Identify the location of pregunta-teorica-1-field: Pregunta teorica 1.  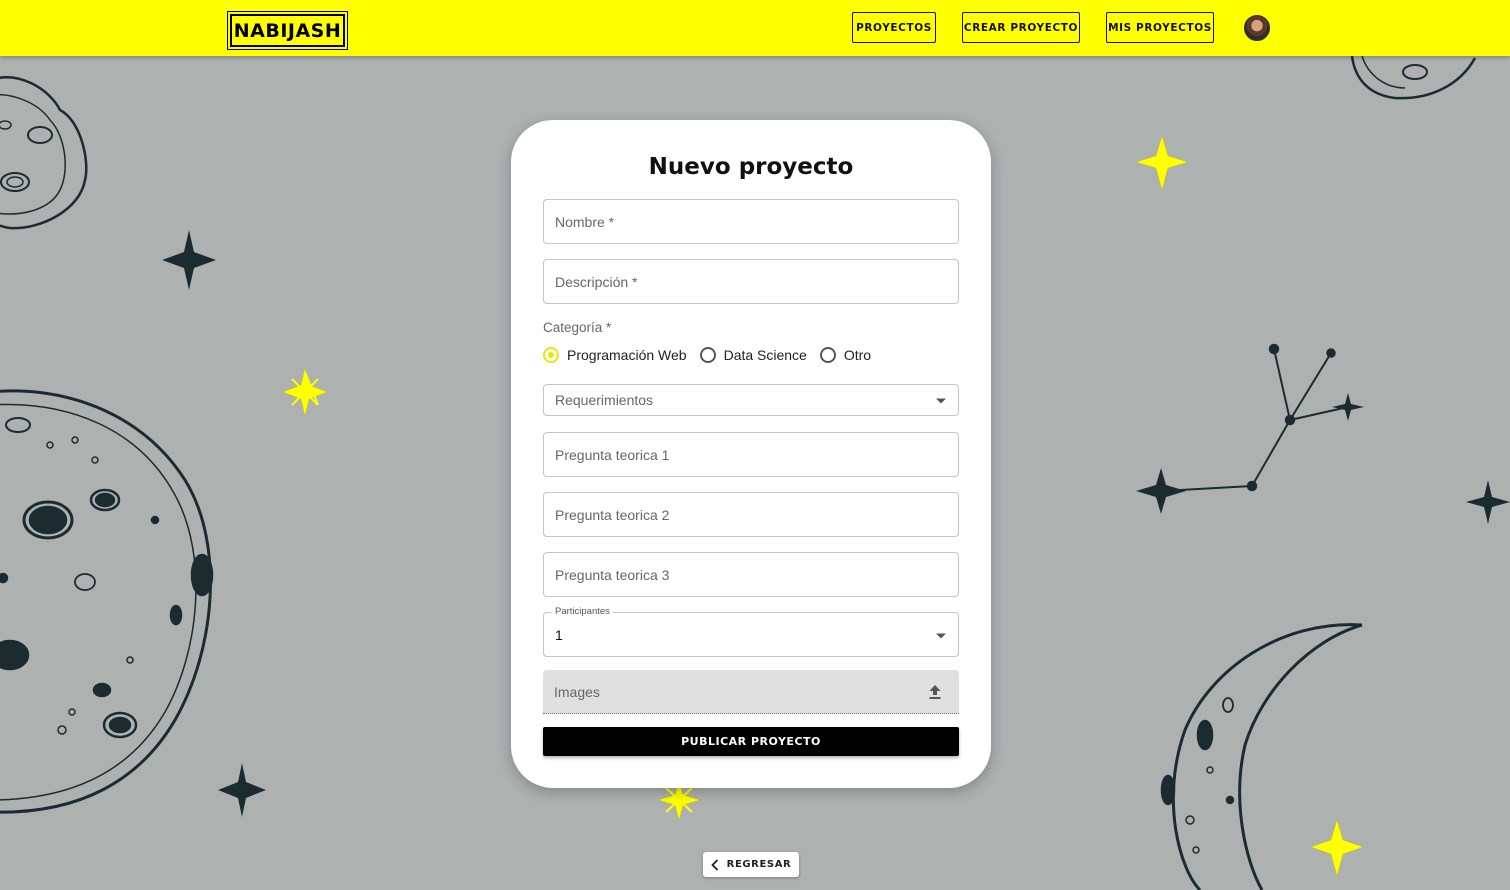
(751, 454).